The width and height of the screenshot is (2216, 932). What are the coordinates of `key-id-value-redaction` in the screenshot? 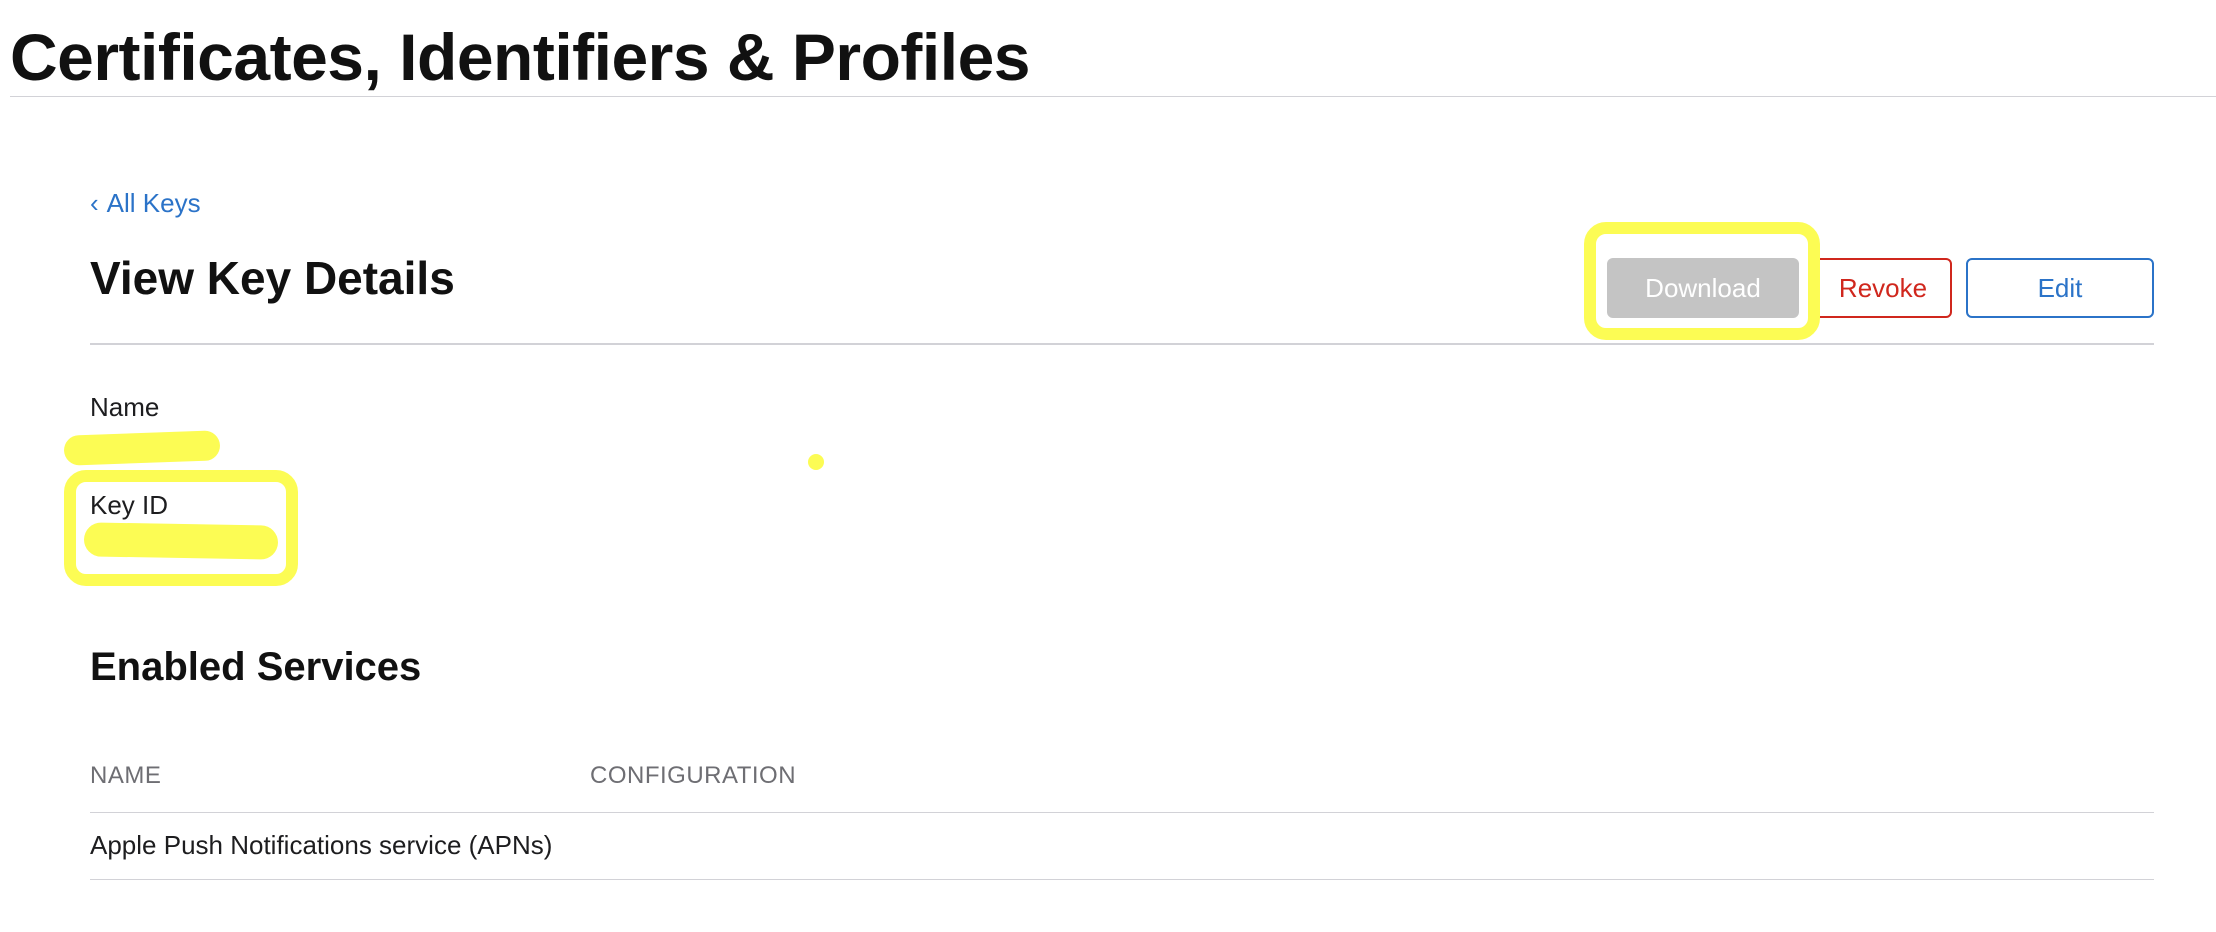 It's located at (181, 541).